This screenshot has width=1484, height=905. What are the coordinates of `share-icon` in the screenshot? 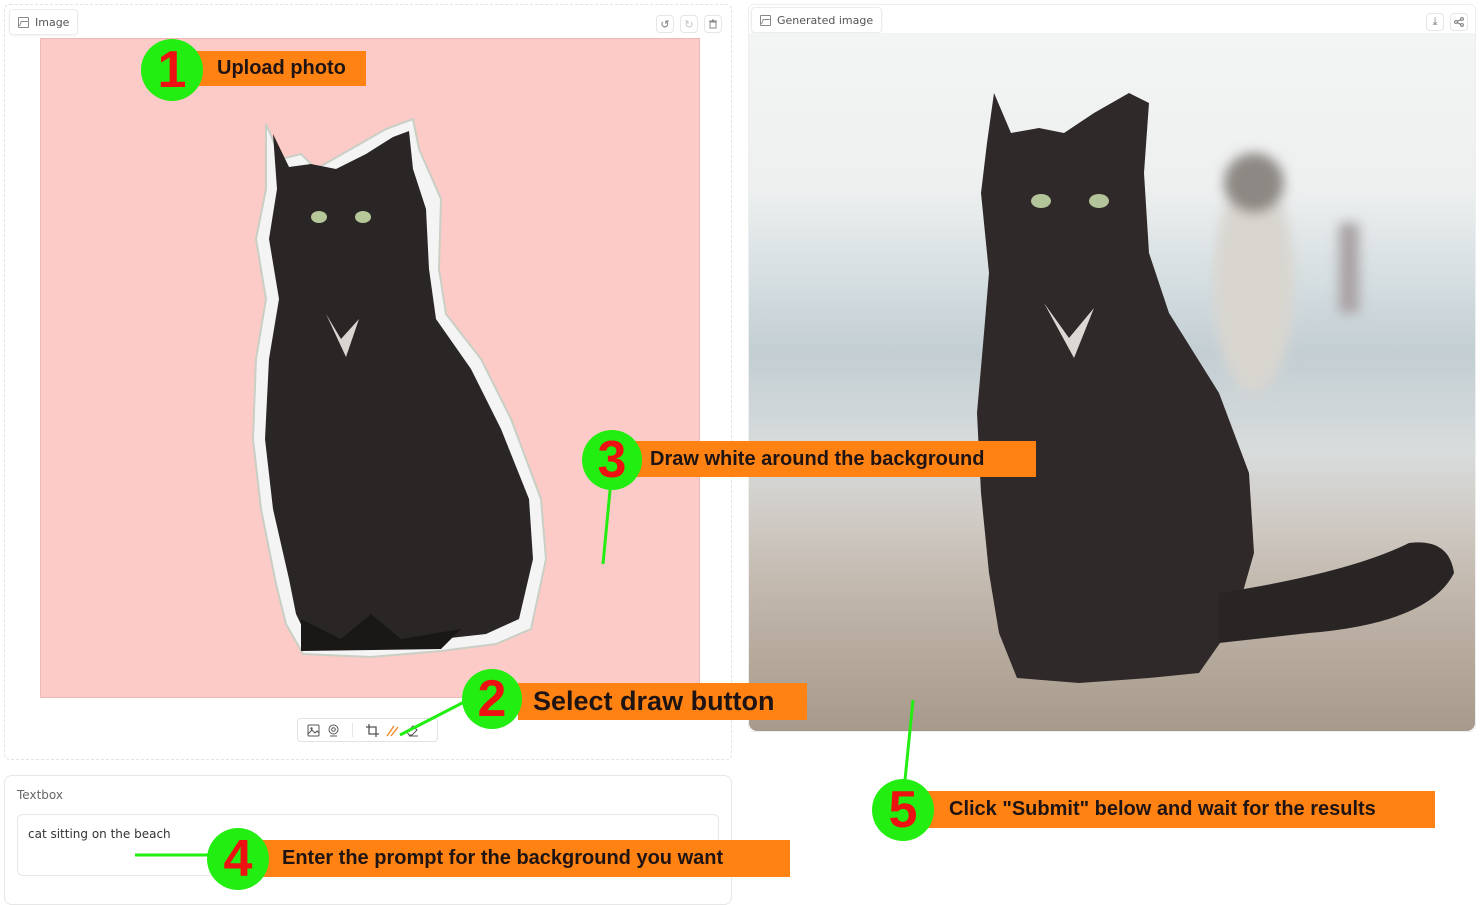 It's located at (1459, 22).